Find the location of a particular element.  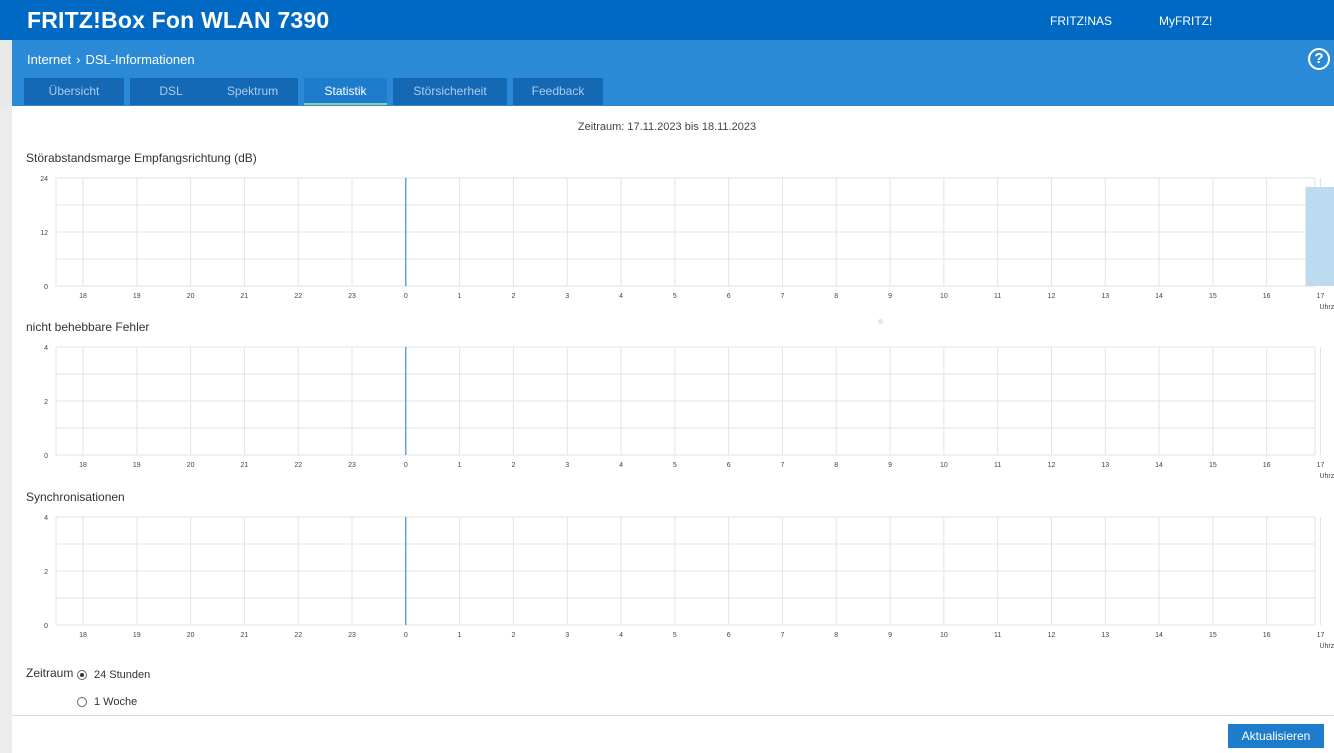

radio-1w-label: 1 Woche is located at coordinates (116, 702).